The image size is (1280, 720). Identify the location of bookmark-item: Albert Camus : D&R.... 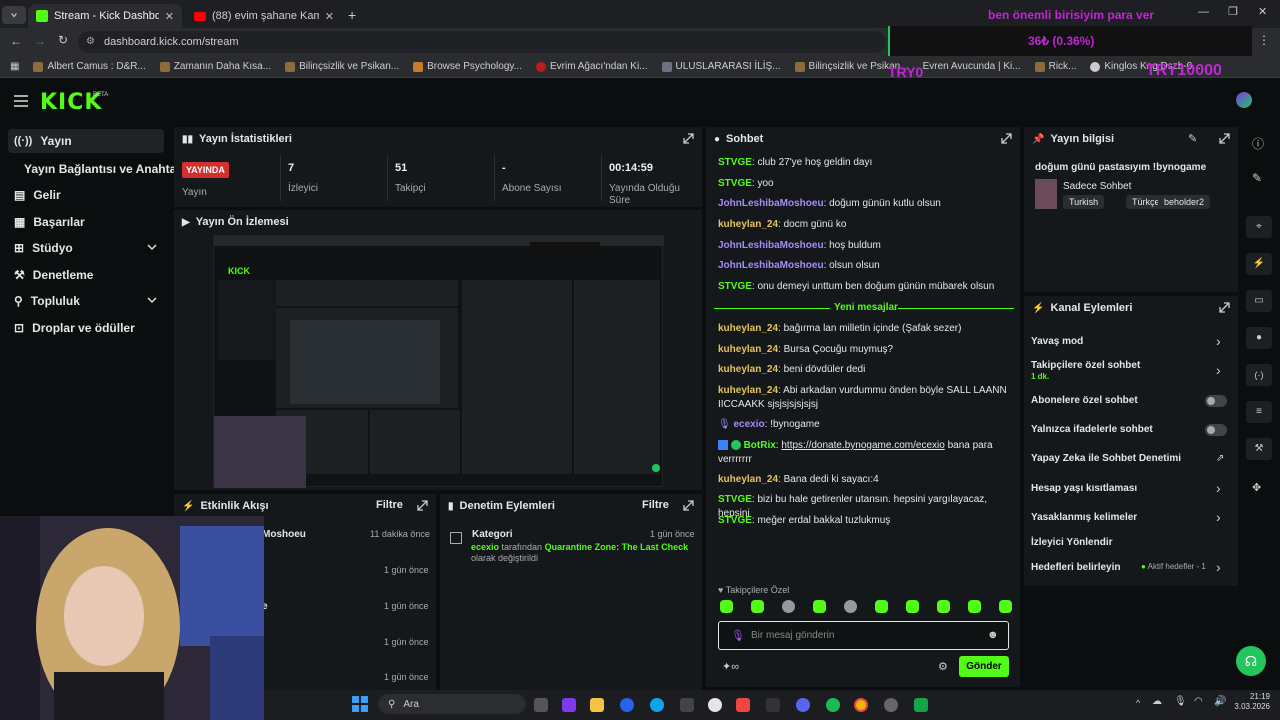
(89, 66).